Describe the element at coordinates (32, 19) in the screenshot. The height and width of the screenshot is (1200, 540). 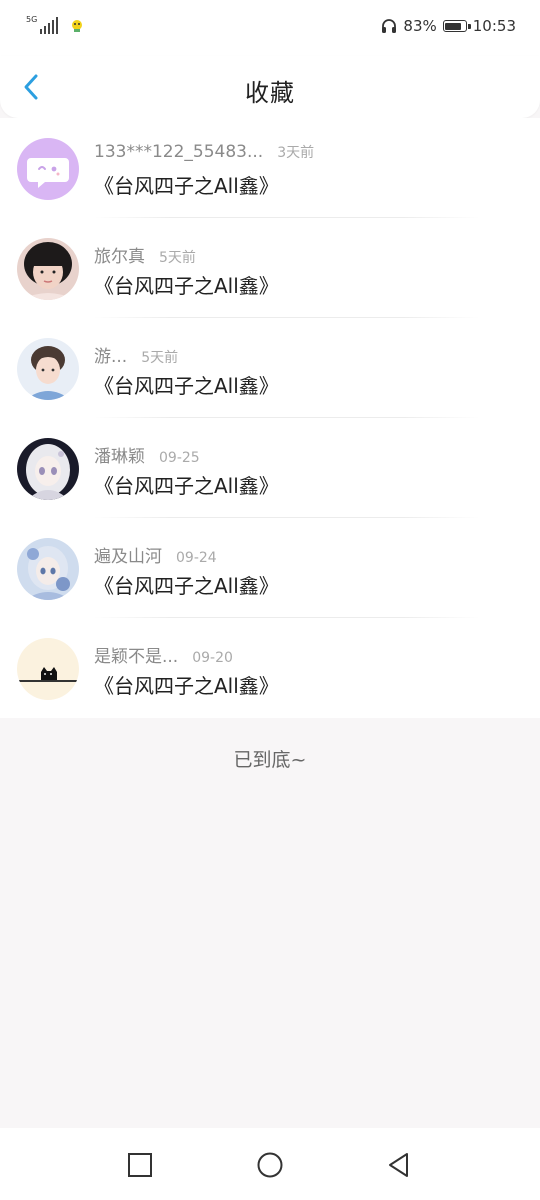
I see `network-type: 5G` at that location.